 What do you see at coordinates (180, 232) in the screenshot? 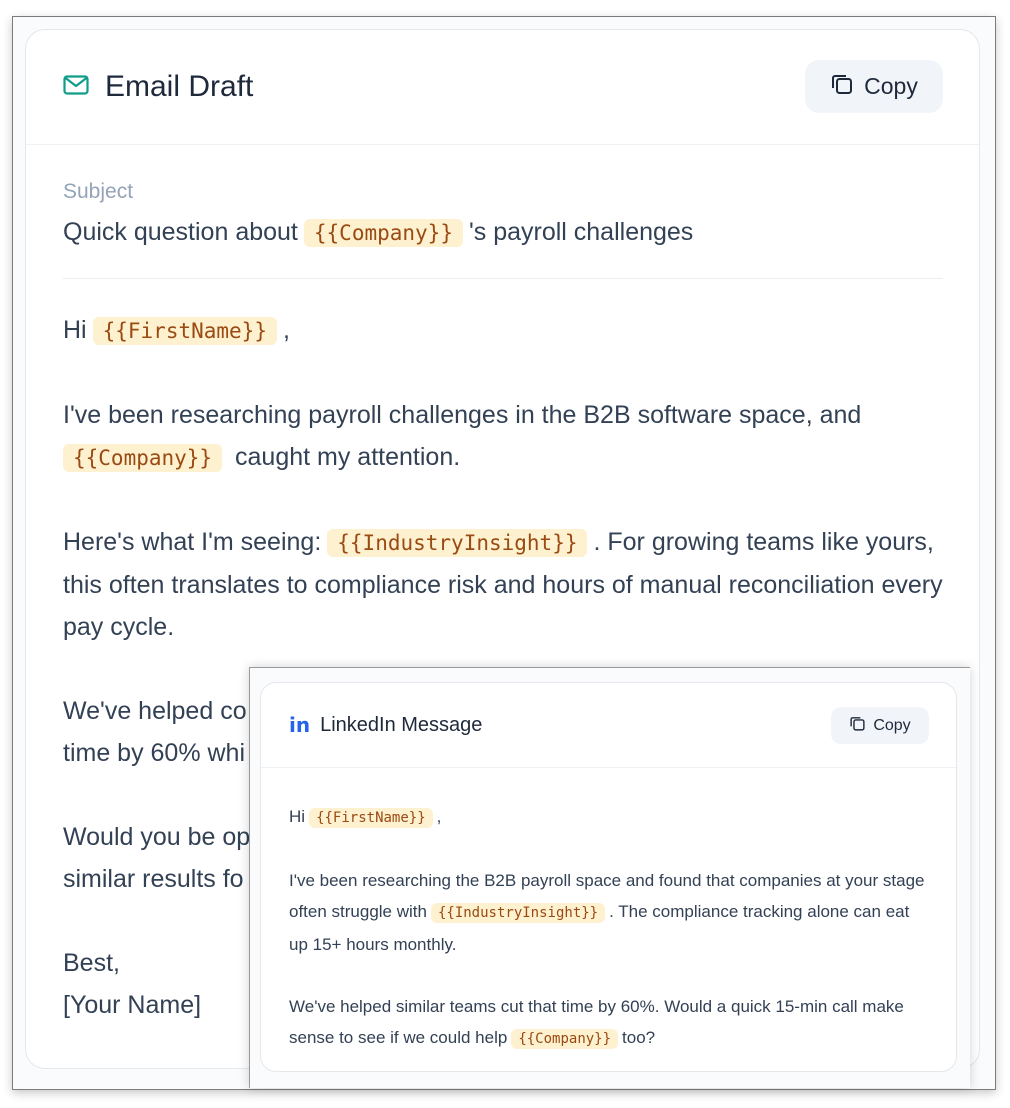
I see `subject-text: Quick question about` at bounding box center [180, 232].